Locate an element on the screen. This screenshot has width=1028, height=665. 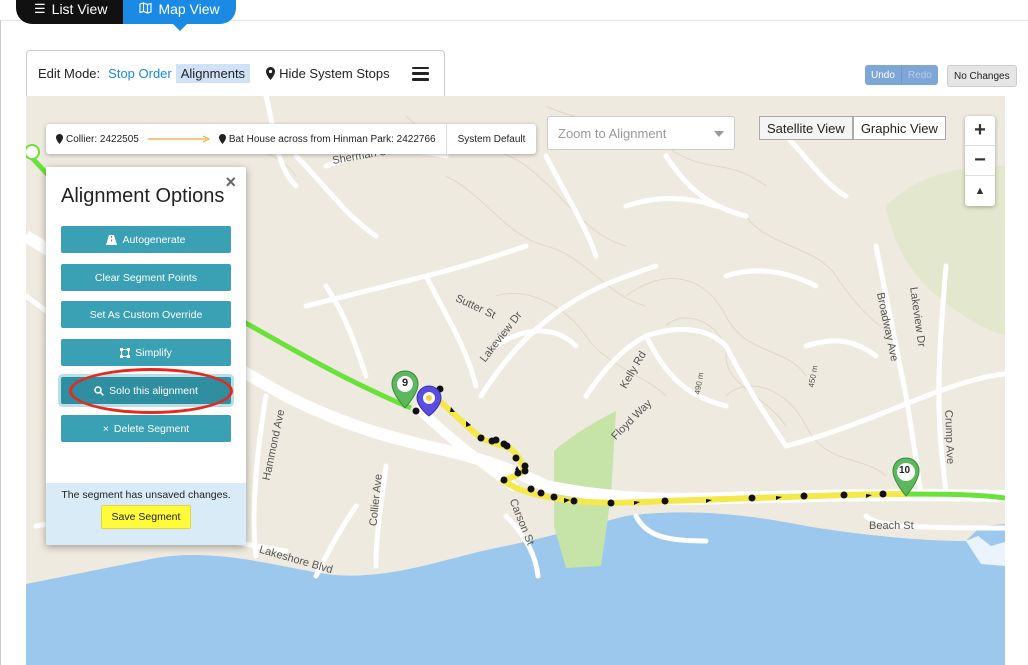
zoom-controls: + − ▲ is located at coordinates (980, 161).